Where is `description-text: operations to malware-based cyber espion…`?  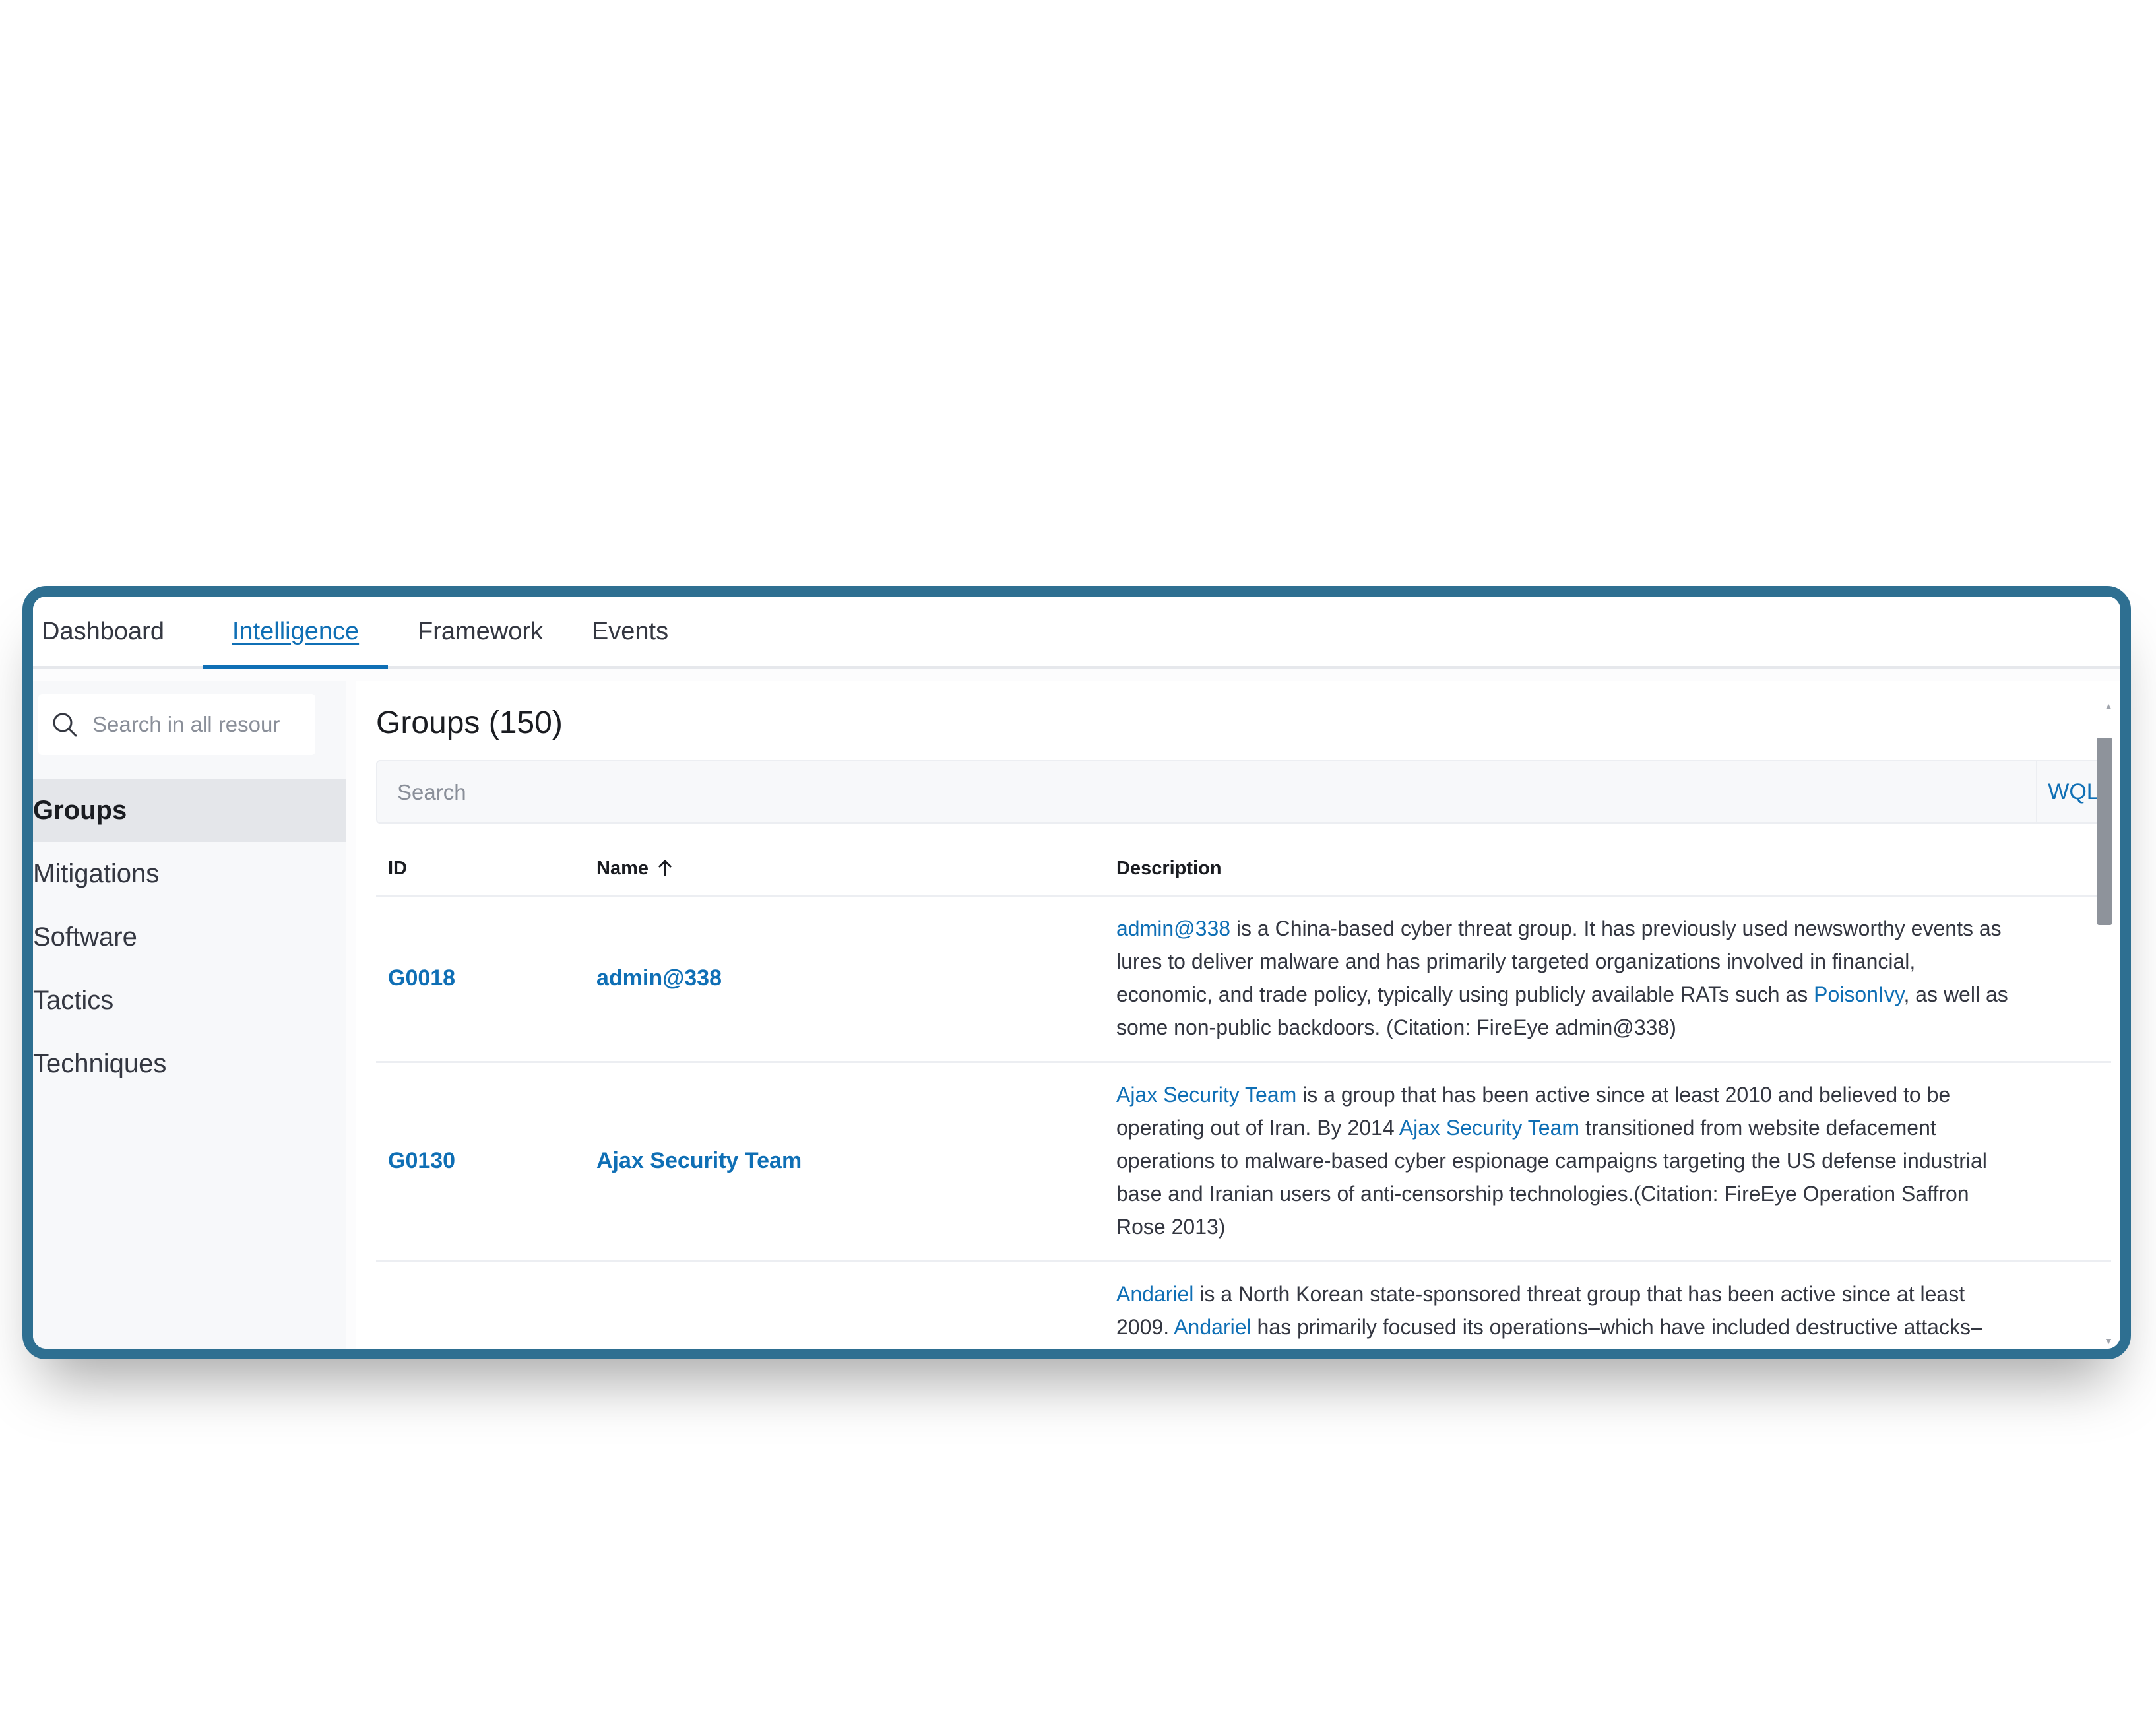 description-text: operations to malware-based cyber espion… is located at coordinates (1552, 1161).